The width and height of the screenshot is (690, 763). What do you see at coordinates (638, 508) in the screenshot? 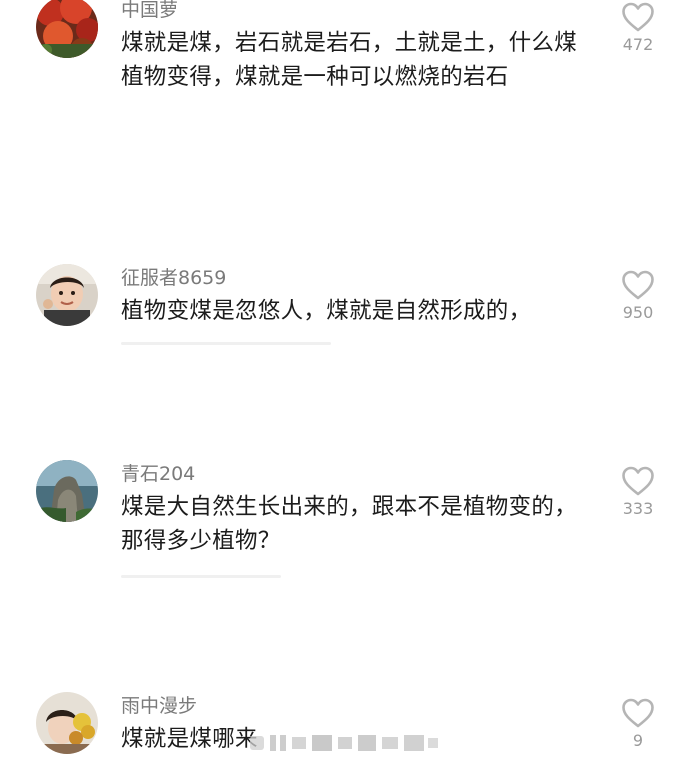
I see `like-count: 333` at bounding box center [638, 508].